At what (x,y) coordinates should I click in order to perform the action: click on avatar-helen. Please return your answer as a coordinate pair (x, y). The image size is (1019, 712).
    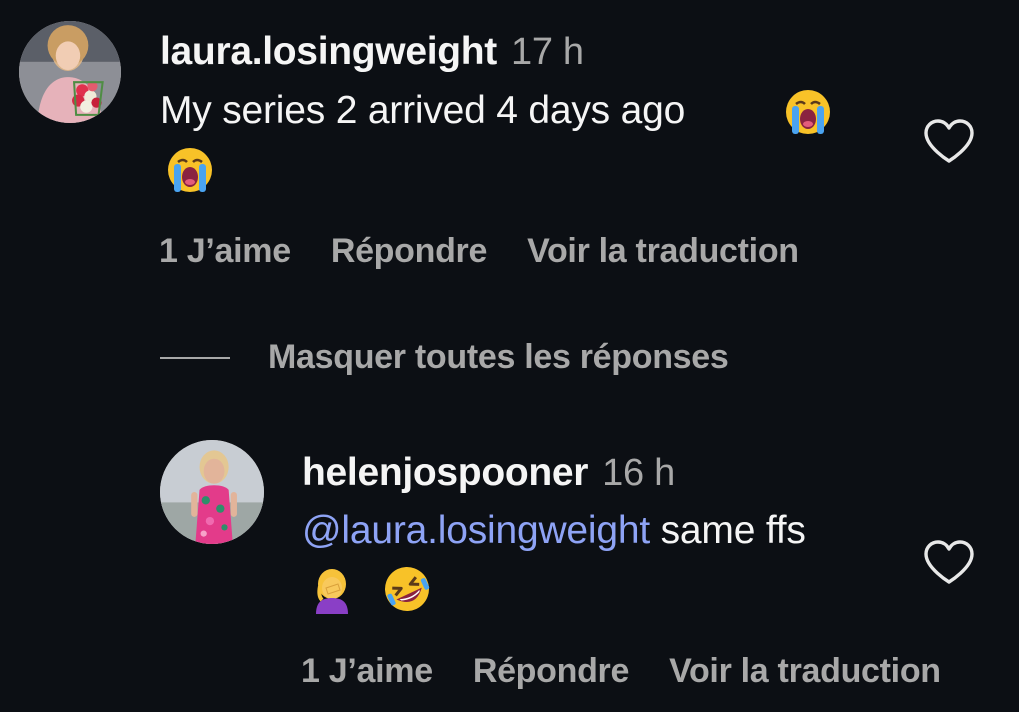
    Looking at the image, I should click on (212, 492).